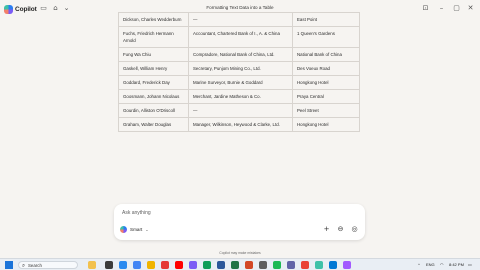  I want to click on app-icon-purple, so click(193, 265).